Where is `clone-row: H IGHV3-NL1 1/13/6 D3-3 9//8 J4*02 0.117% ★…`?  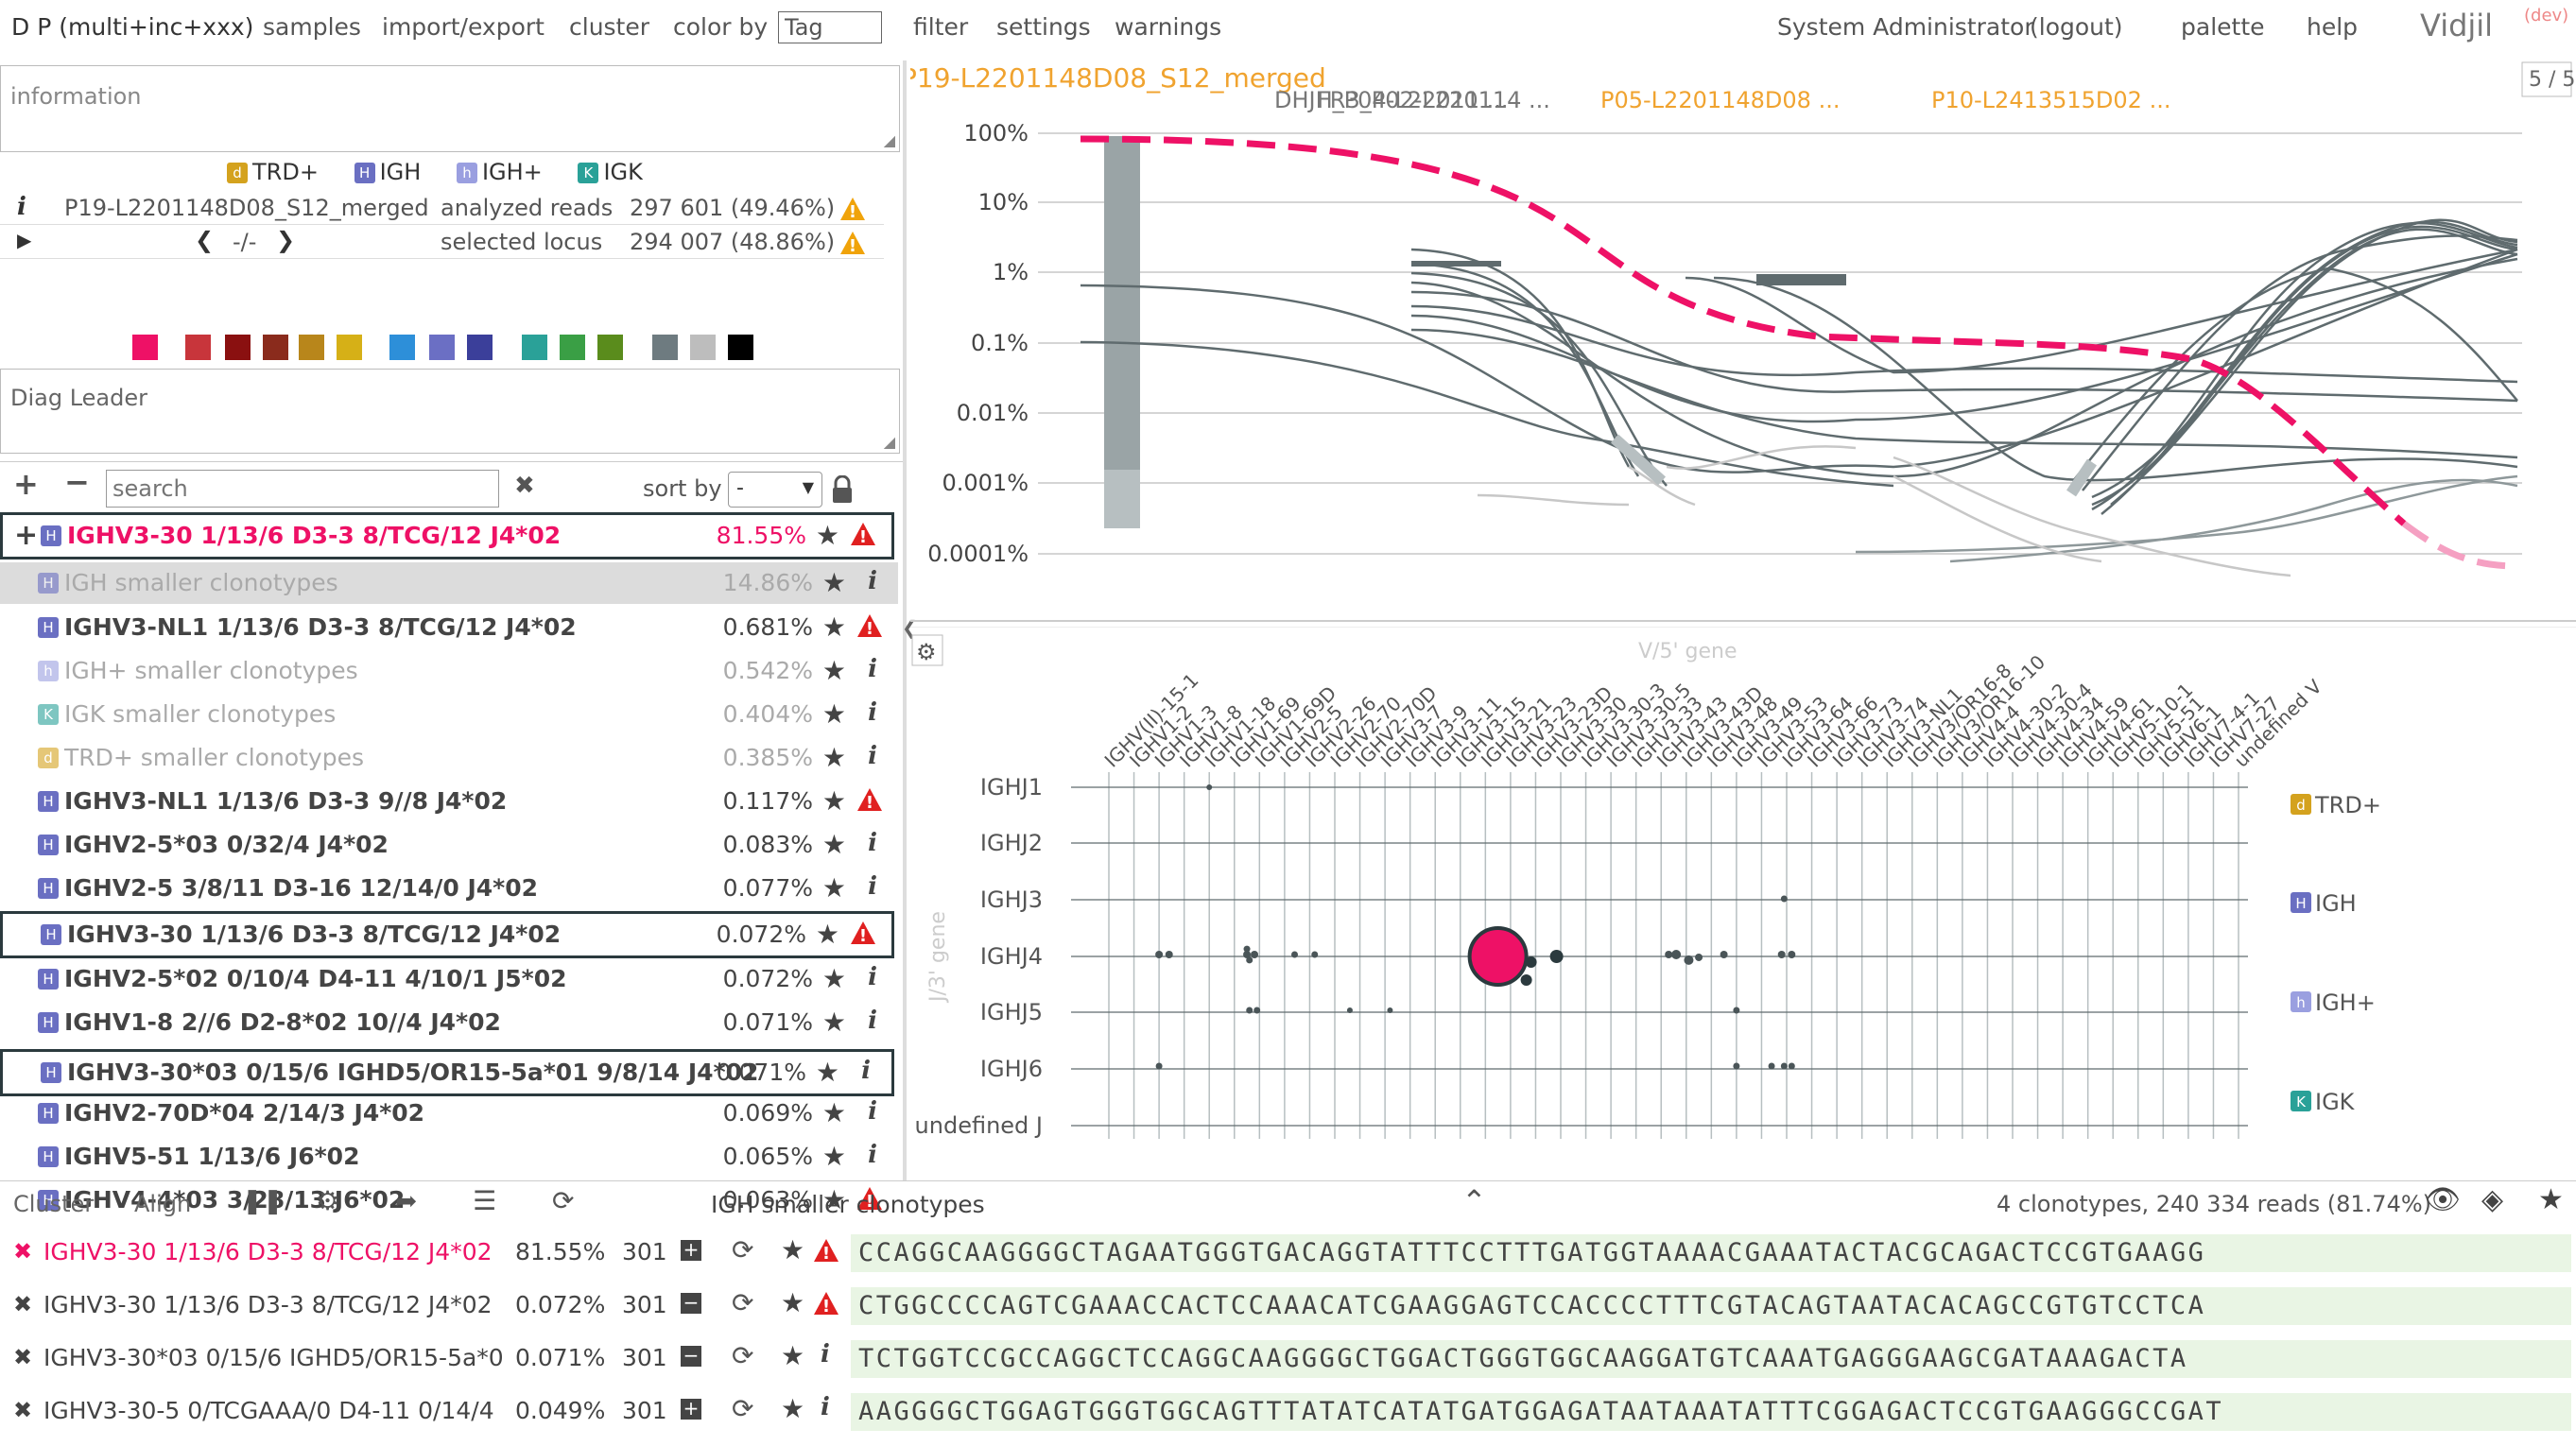
clone-row: H IGHV3-NL1 1/13/6 D3-3 9//8 J4*02 0.117% ★… is located at coordinates (449, 801).